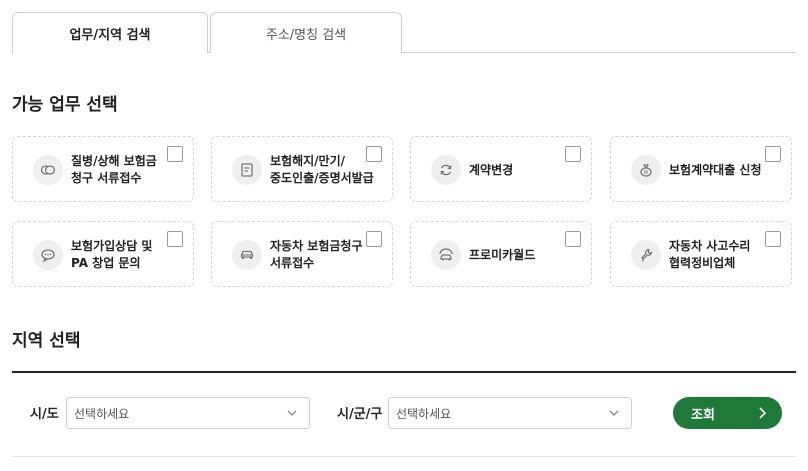  I want to click on sido-label: 시/도, so click(44, 414).